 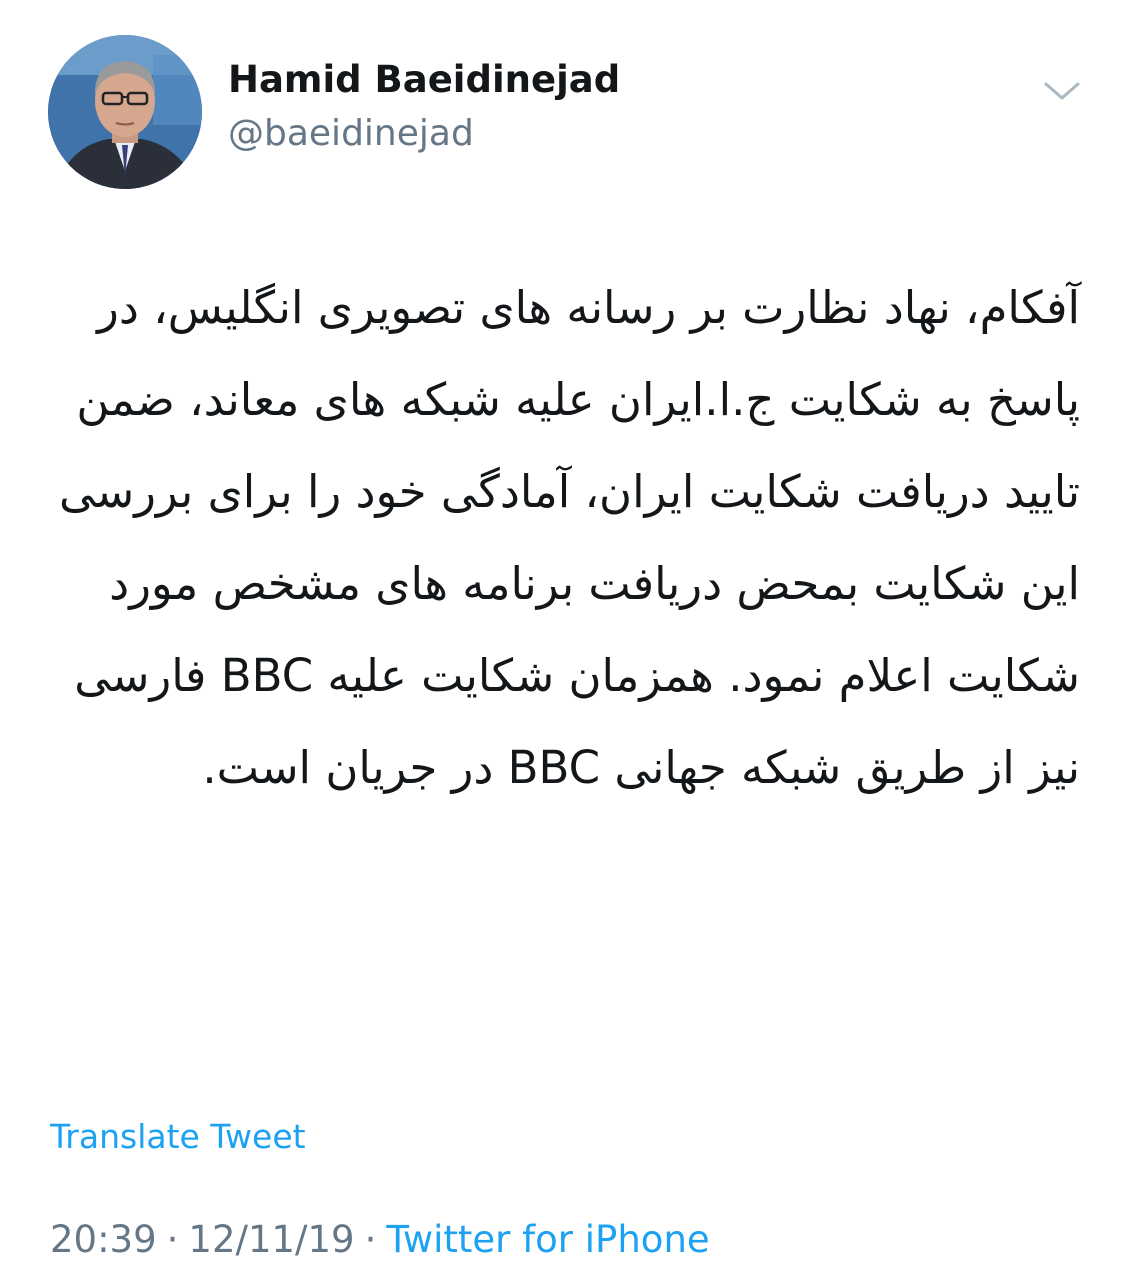 What do you see at coordinates (271, 1239) in the screenshot?
I see `tweet-date: 12/11/19` at bounding box center [271, 1239].